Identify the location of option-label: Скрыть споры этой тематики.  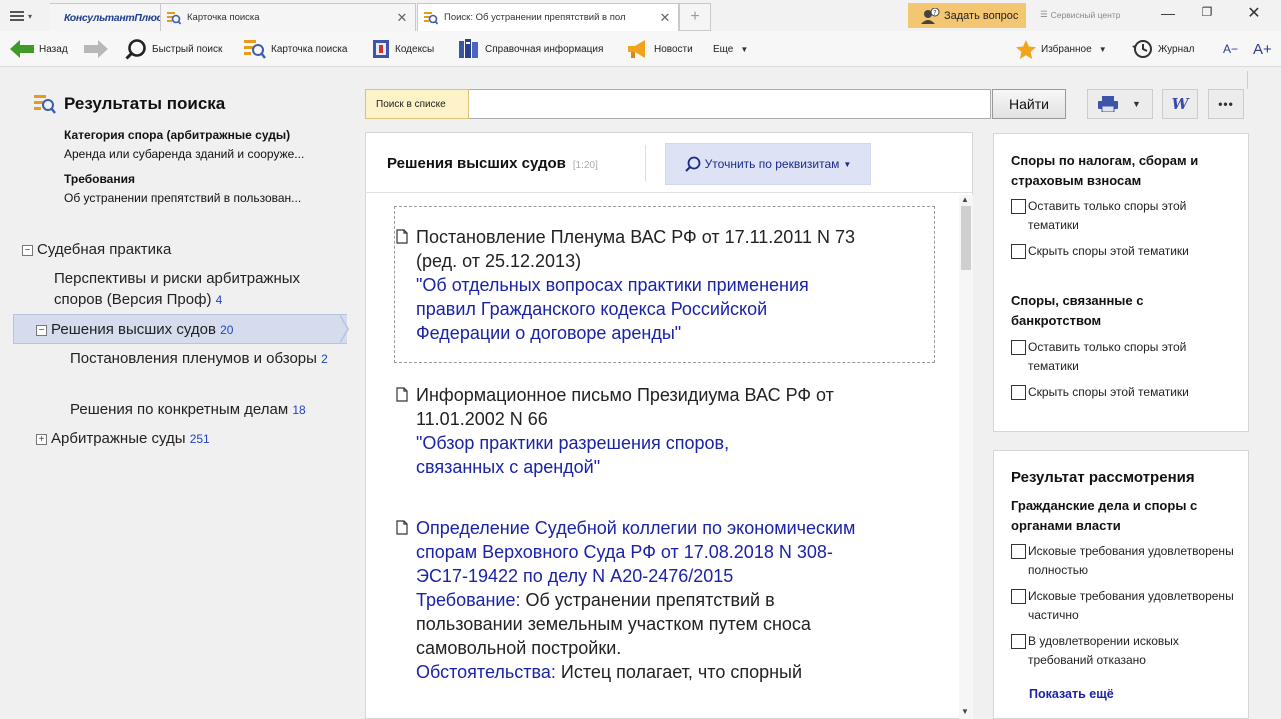
(1108, 392).